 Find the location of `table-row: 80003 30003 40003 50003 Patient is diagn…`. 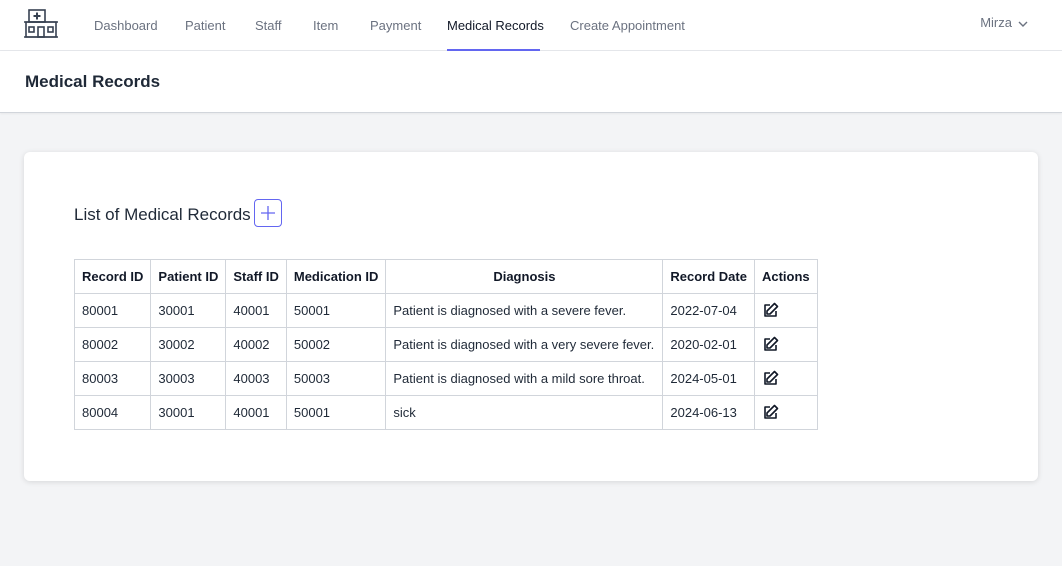

table-row: 80003 30003 40003 50003 Patient is diagn… is located at coordinates (445, 378).